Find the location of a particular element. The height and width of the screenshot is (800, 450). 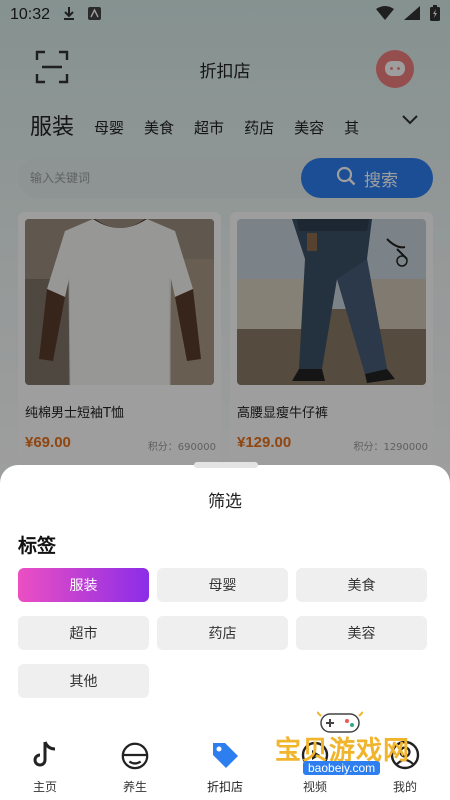

watermark-url: baobeiy.com is located at coordinates (342, 768).